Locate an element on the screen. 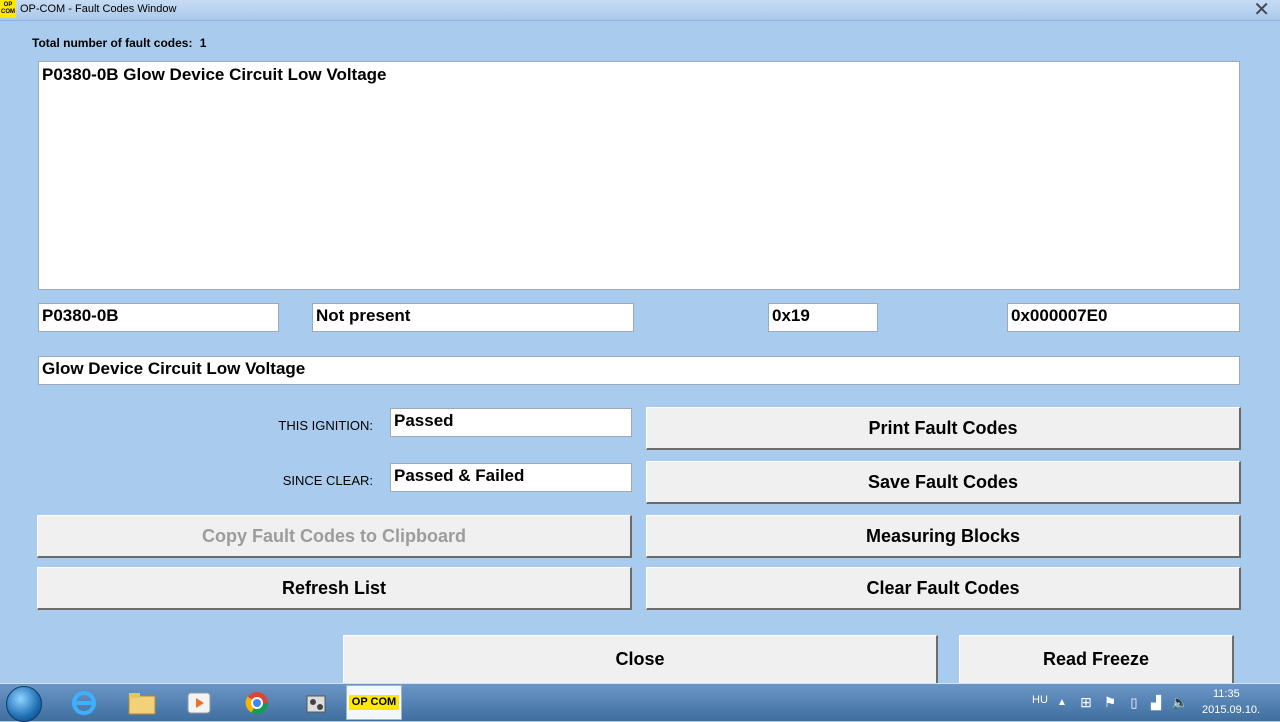 The image size is (1280, 722). clock-date: 2015.09.10. is located at coordinates (1231, 710).